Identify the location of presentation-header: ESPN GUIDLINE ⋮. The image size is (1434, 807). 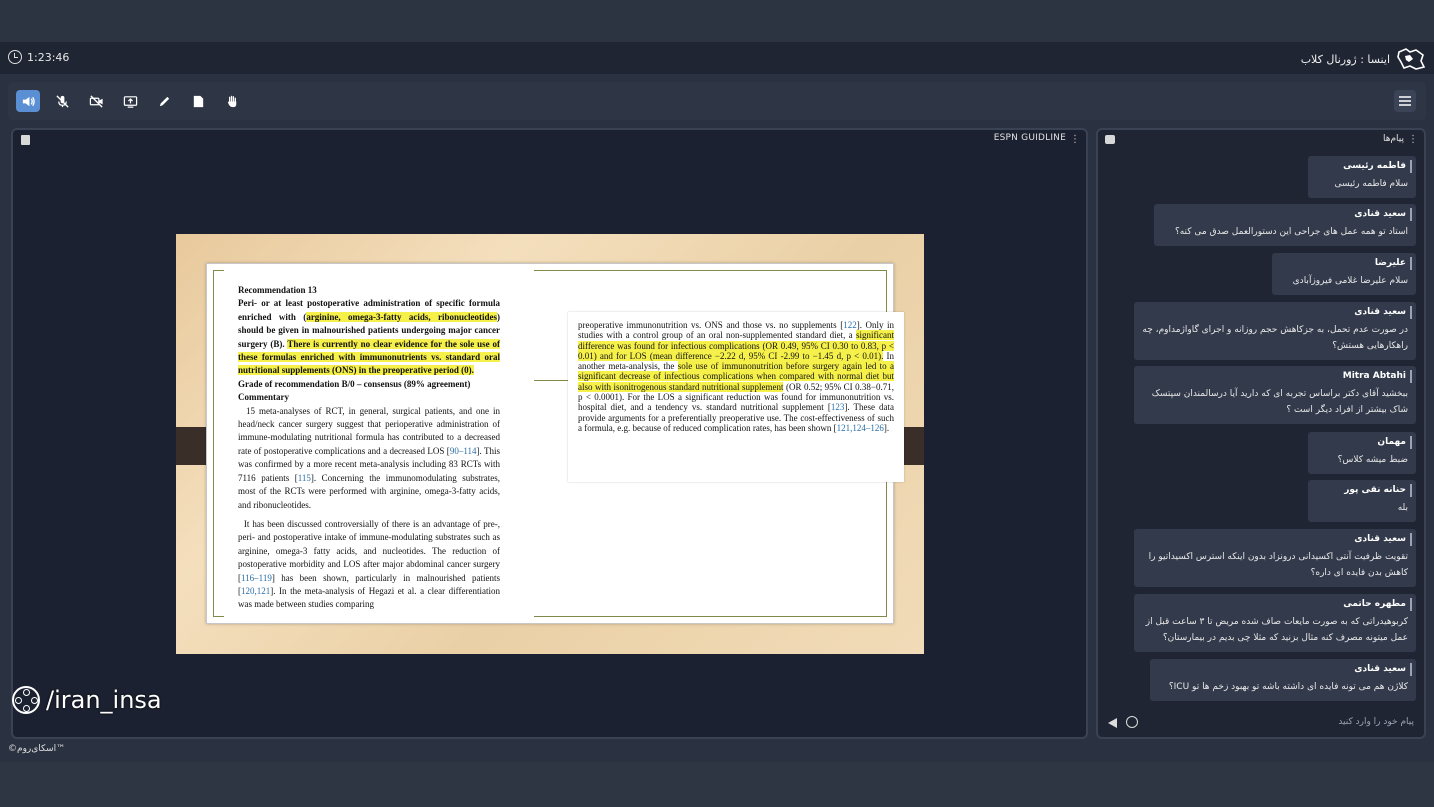
(549, 141).